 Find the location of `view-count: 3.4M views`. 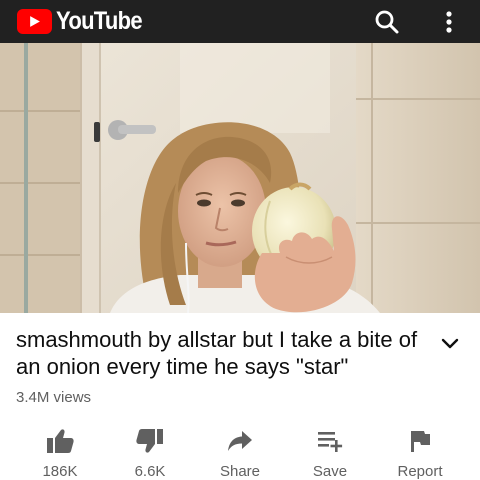

view-count: 3.4M views is located at coordinates (54, 397).